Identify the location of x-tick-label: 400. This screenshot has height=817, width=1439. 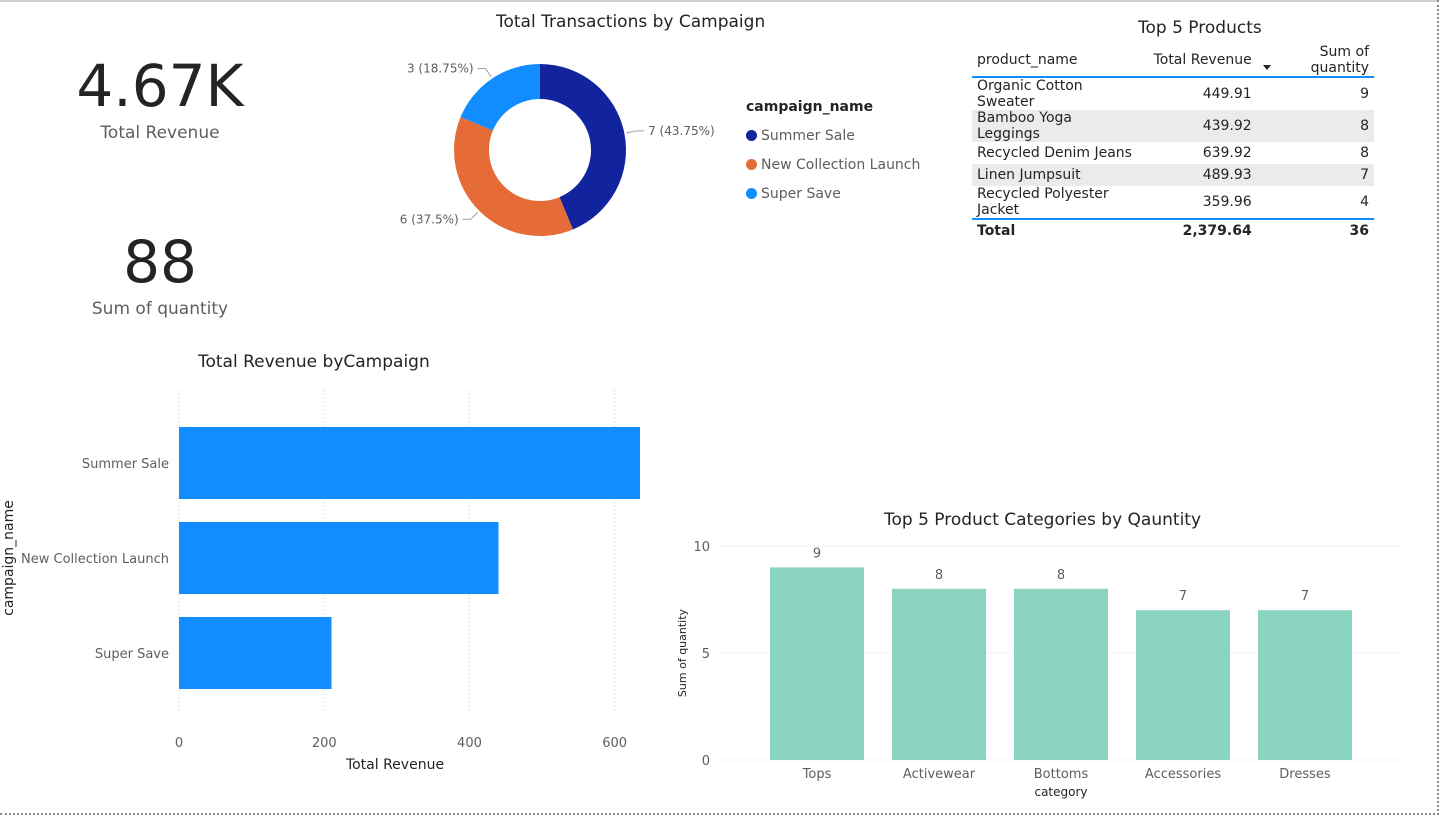
(469, 743).